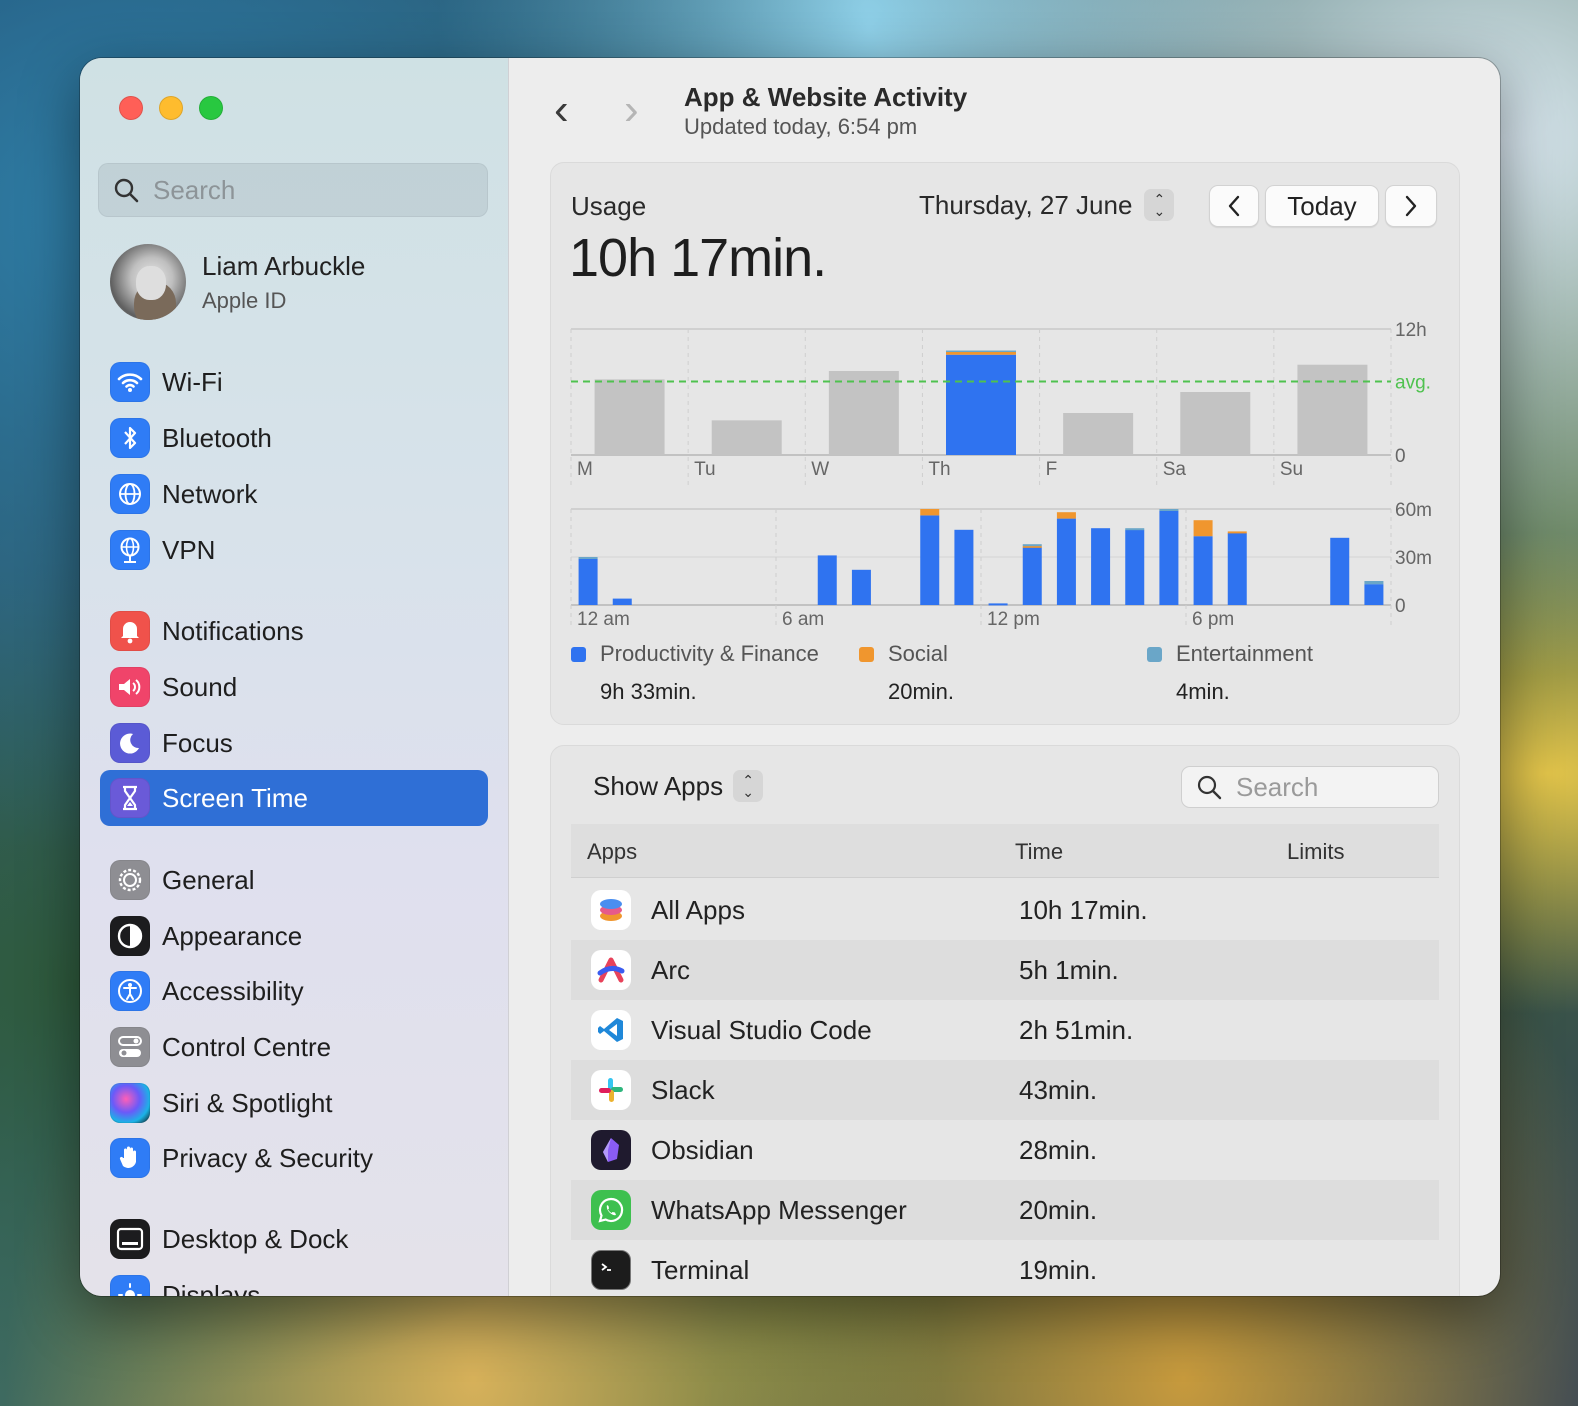 The height and width of the screenshot is (1406, 1578). I want to click on window-controls, so click(171, 108).